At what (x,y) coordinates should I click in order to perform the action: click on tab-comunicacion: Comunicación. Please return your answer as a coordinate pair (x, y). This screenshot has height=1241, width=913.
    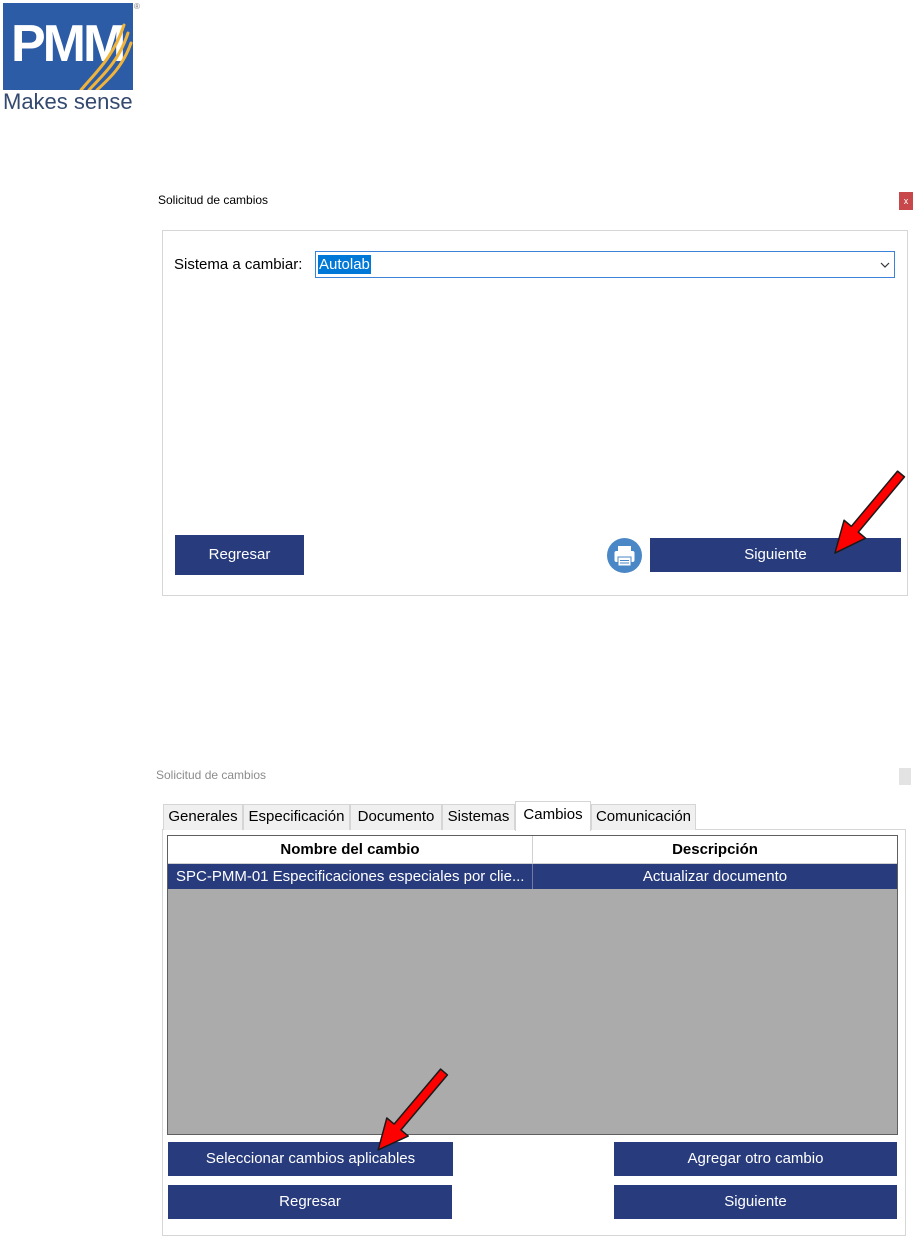
    Looking at the image, I should click on (643, 817).